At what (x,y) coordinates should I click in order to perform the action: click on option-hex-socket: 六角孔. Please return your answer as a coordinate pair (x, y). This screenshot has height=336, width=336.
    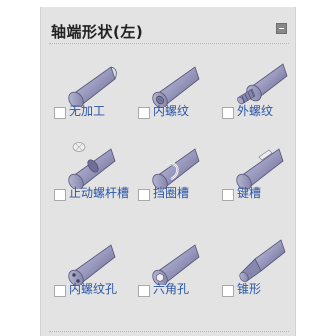
    Looking at the image, I should click on (175, 277).